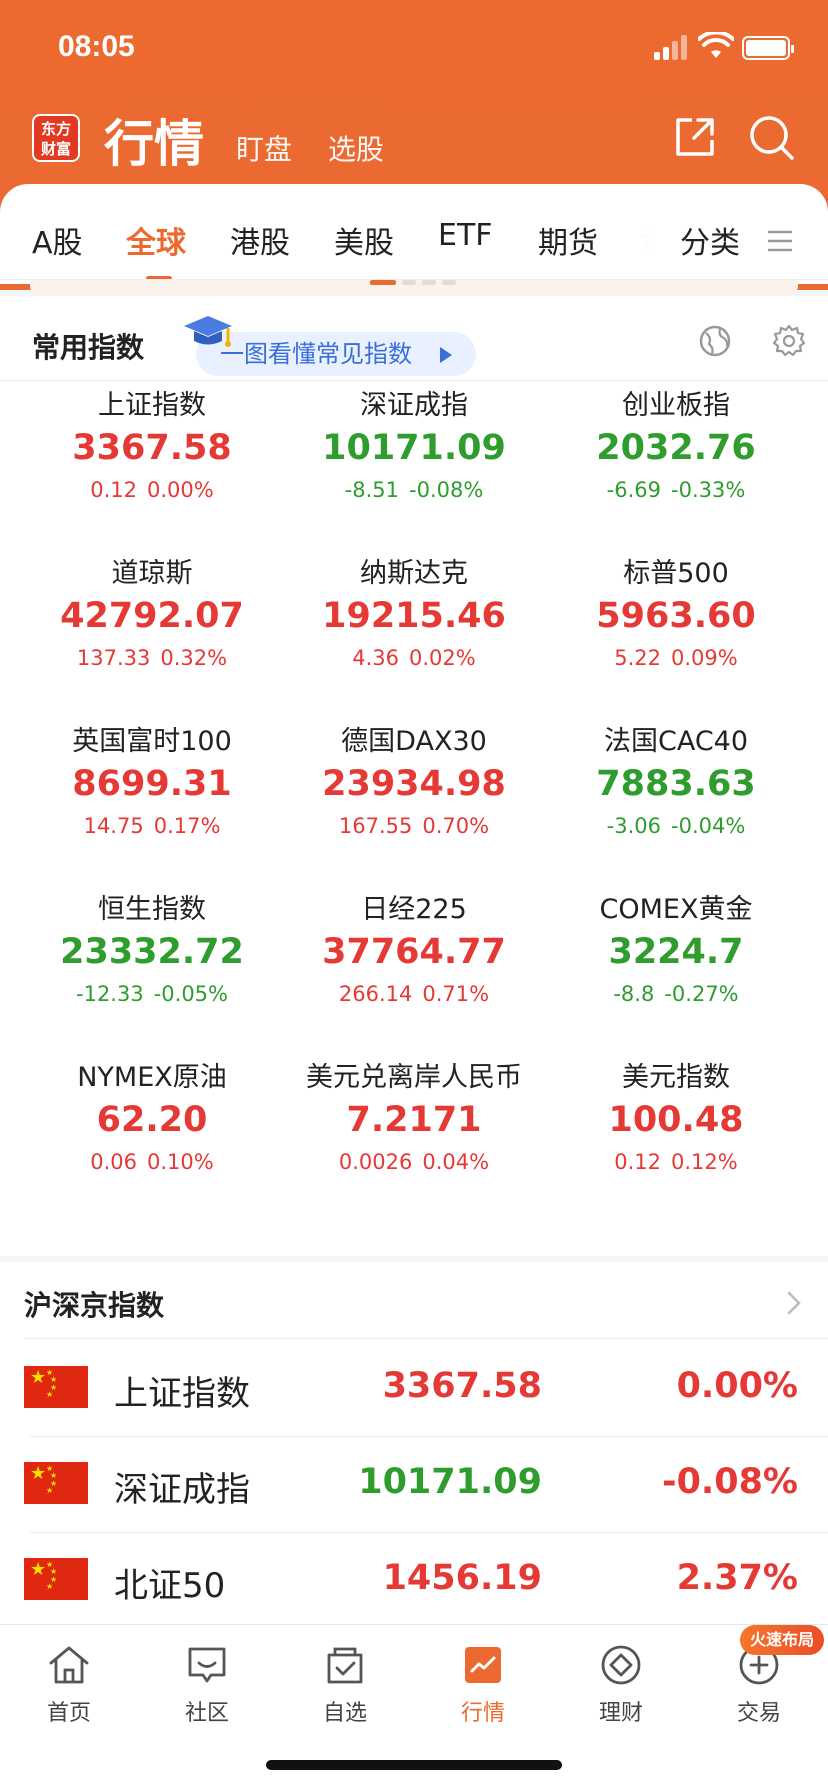  I want to click on index-card: 上证指数 3367.58 0.12 0.00%, so click(152, 446).